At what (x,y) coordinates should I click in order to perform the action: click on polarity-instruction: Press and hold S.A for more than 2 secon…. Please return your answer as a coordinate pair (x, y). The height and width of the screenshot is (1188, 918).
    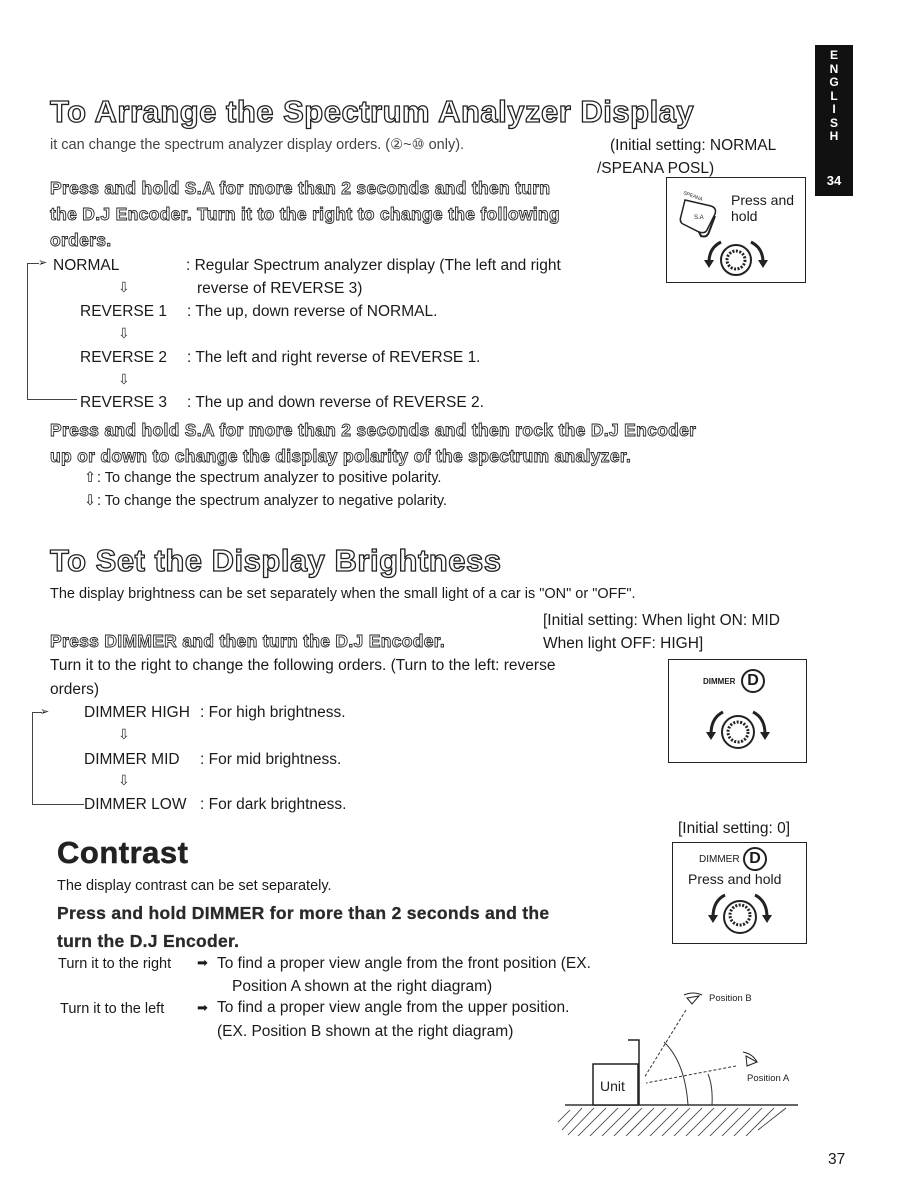
    Looking at the image, I should click on (373, 430).